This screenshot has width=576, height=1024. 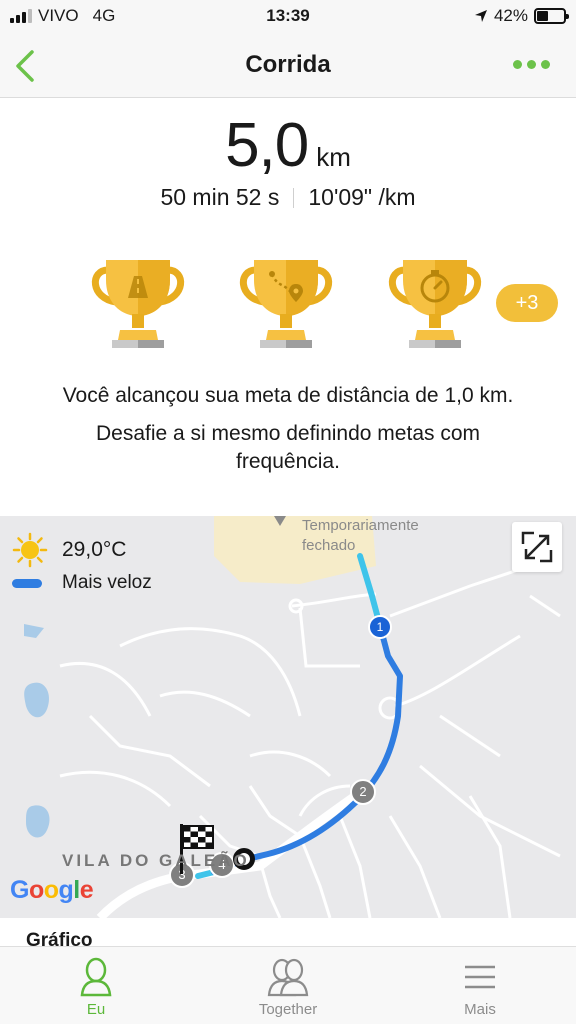 What do you see at coordinates (156, 860) in the screenshot?
I see `area-label: VILA DO GALEÃO` at bounding box center [156, 860].